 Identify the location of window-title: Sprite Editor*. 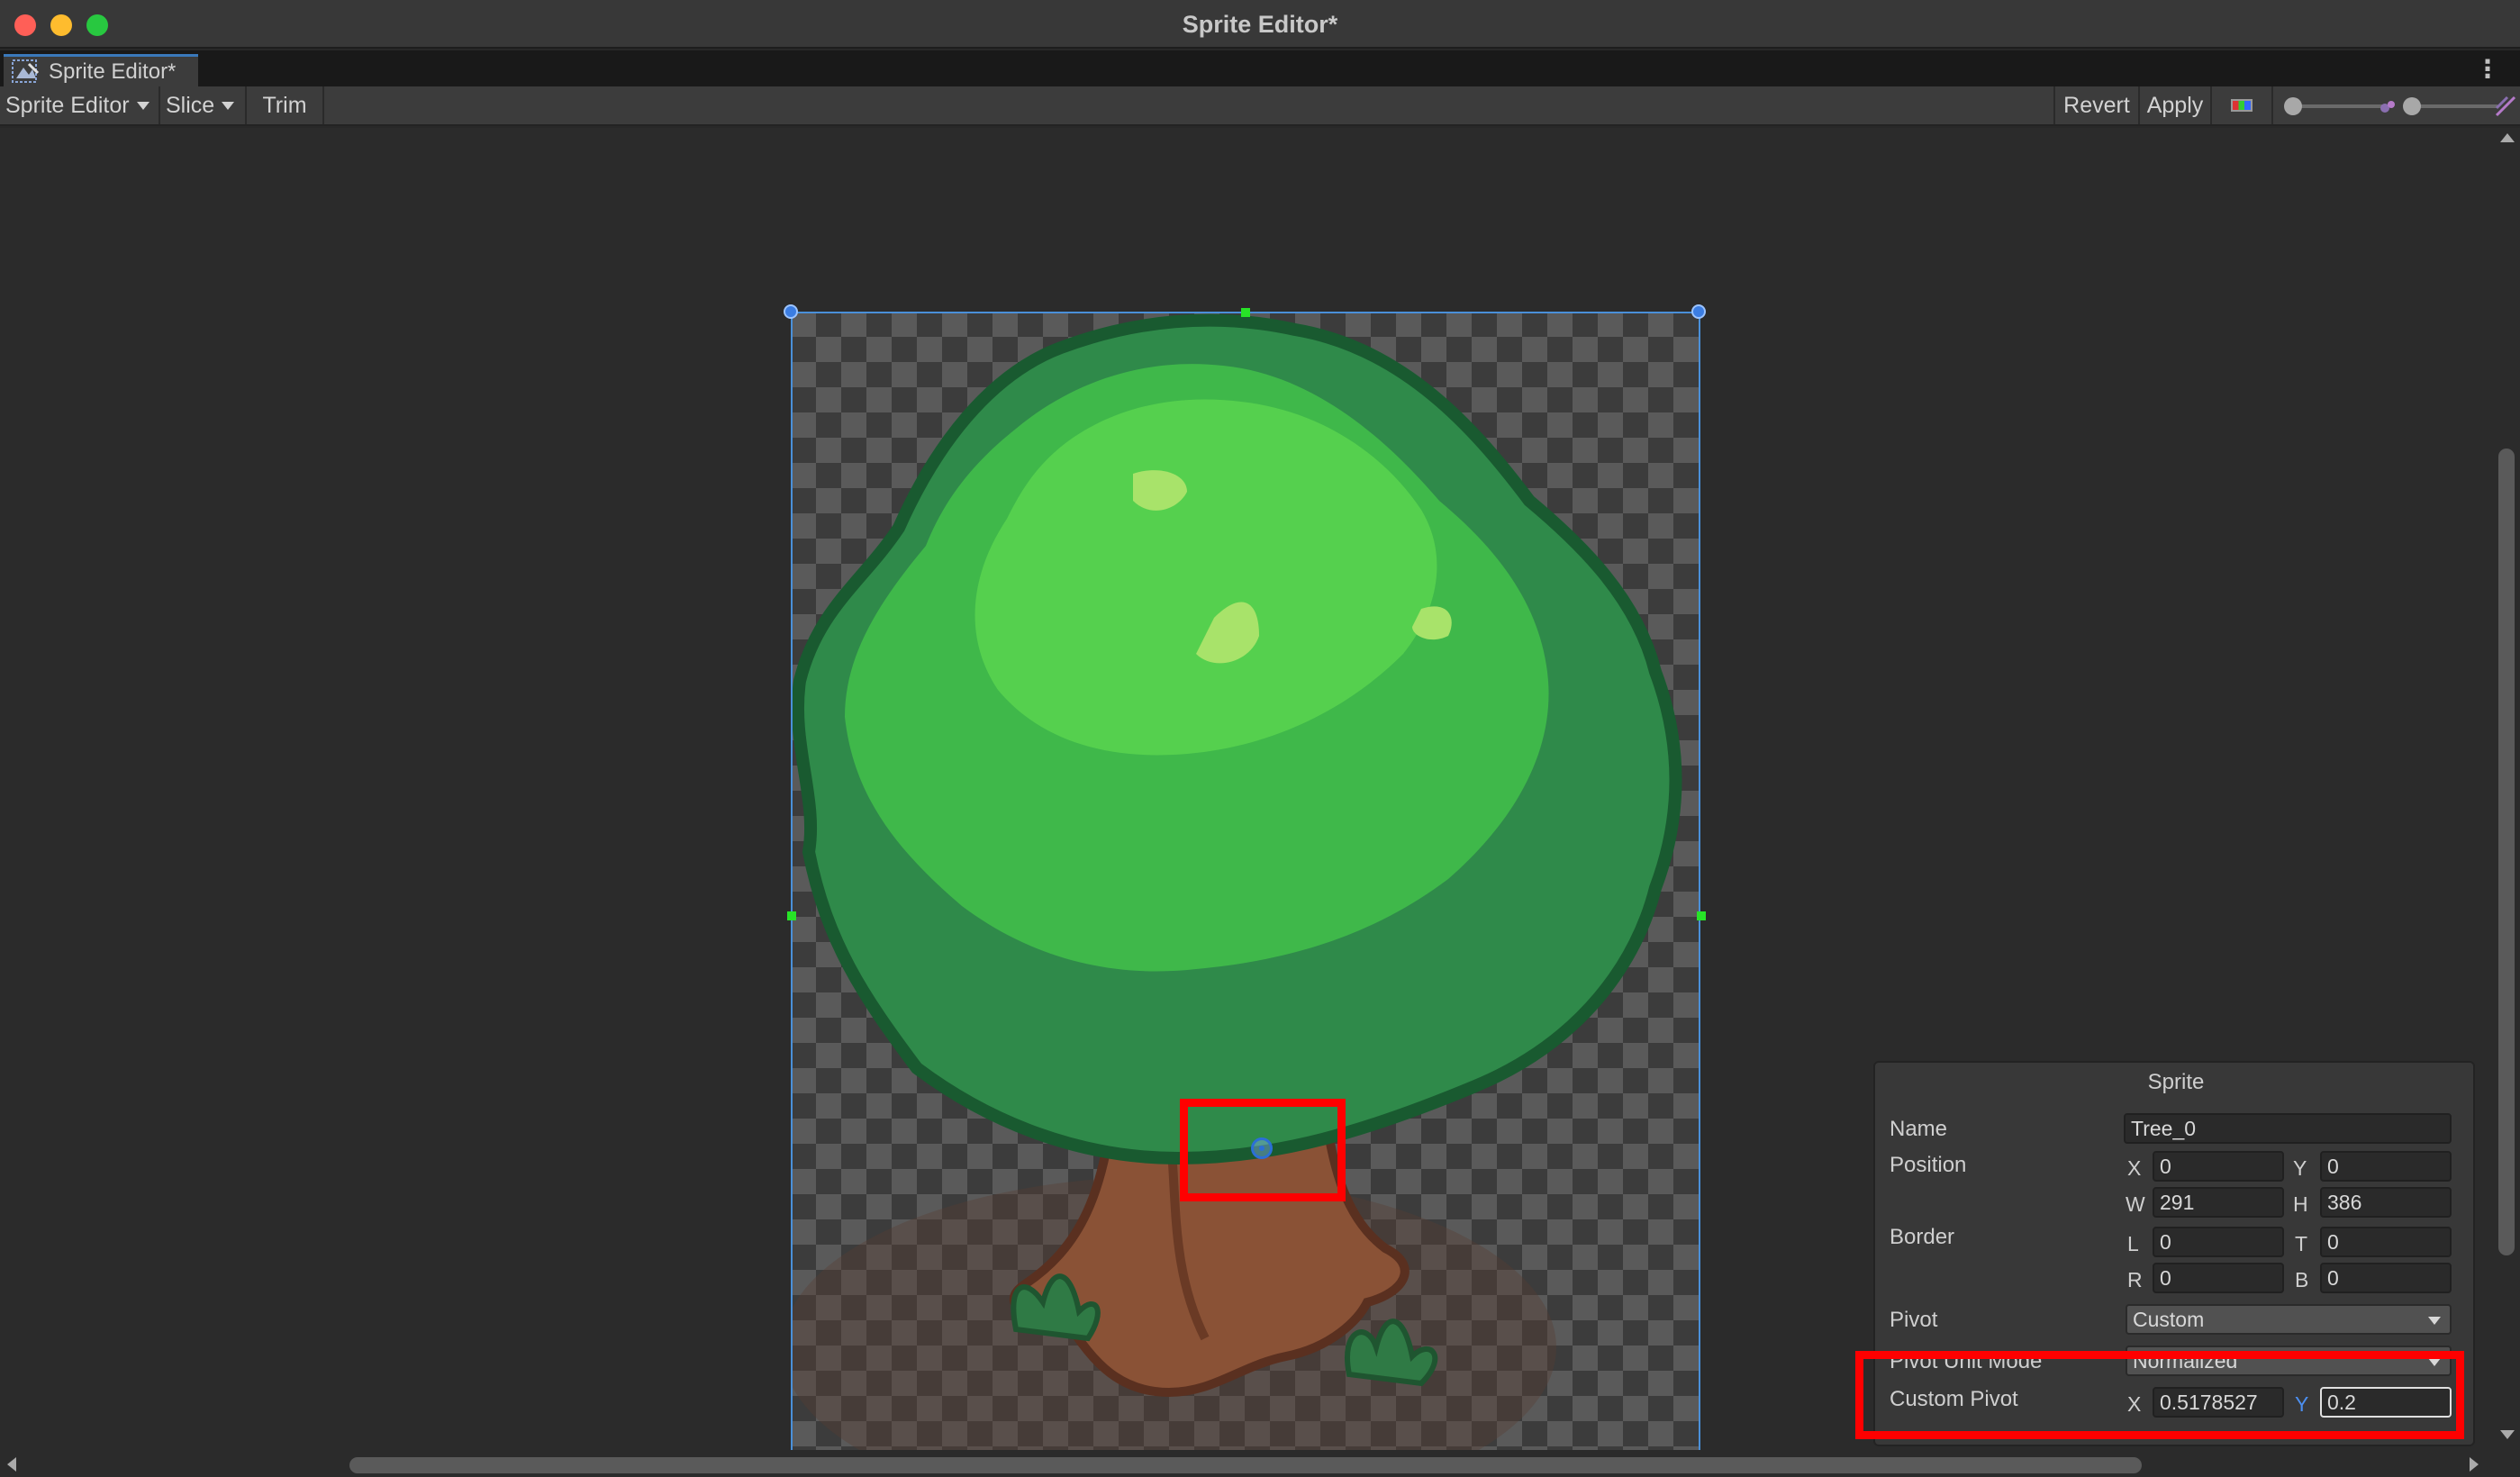
(1260, 24).